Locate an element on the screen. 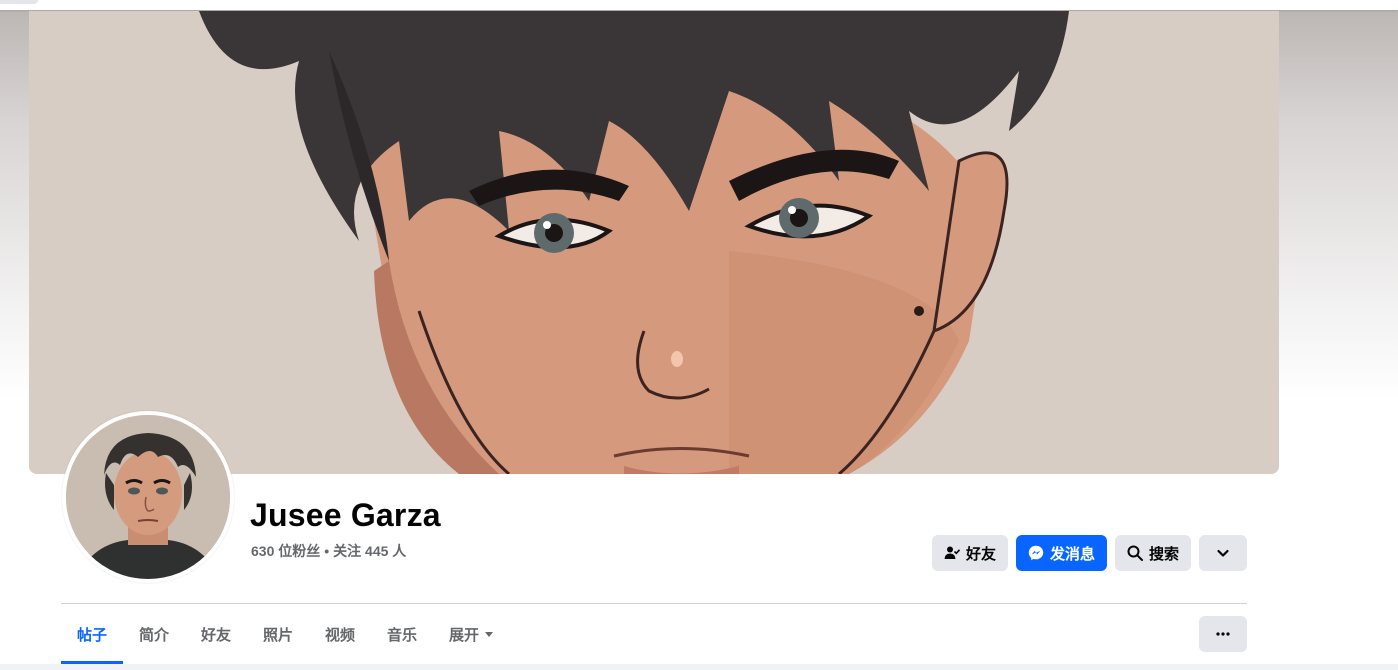  tab-posts: 帖子 is located at coordinates (92, 634).